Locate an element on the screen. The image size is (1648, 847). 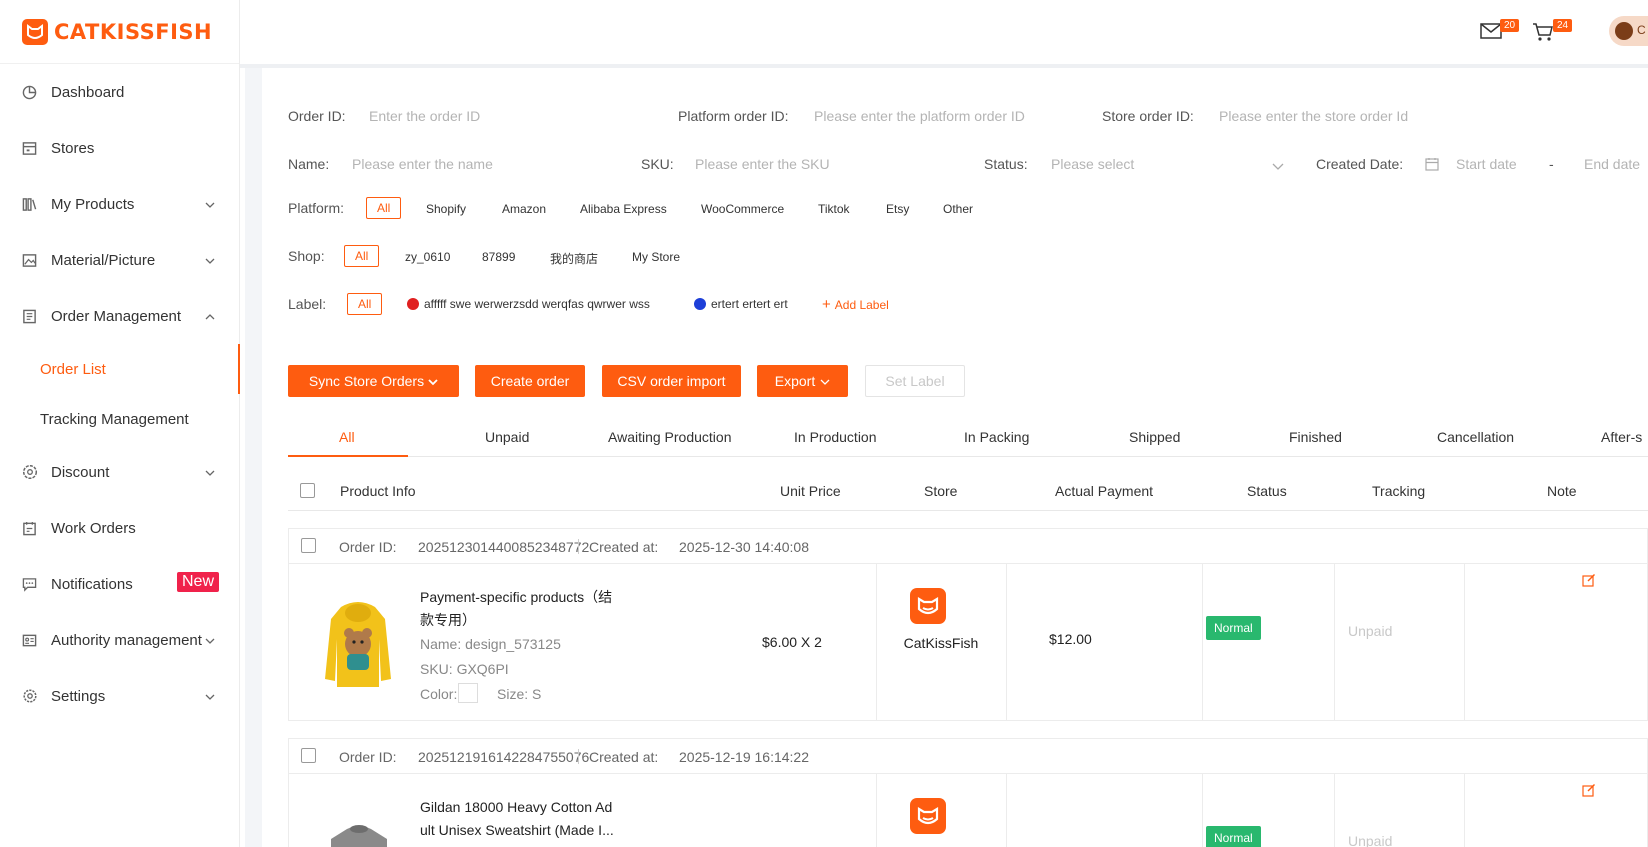
sidebar-item-authority: Authority management is located at coordinates (119, 640).